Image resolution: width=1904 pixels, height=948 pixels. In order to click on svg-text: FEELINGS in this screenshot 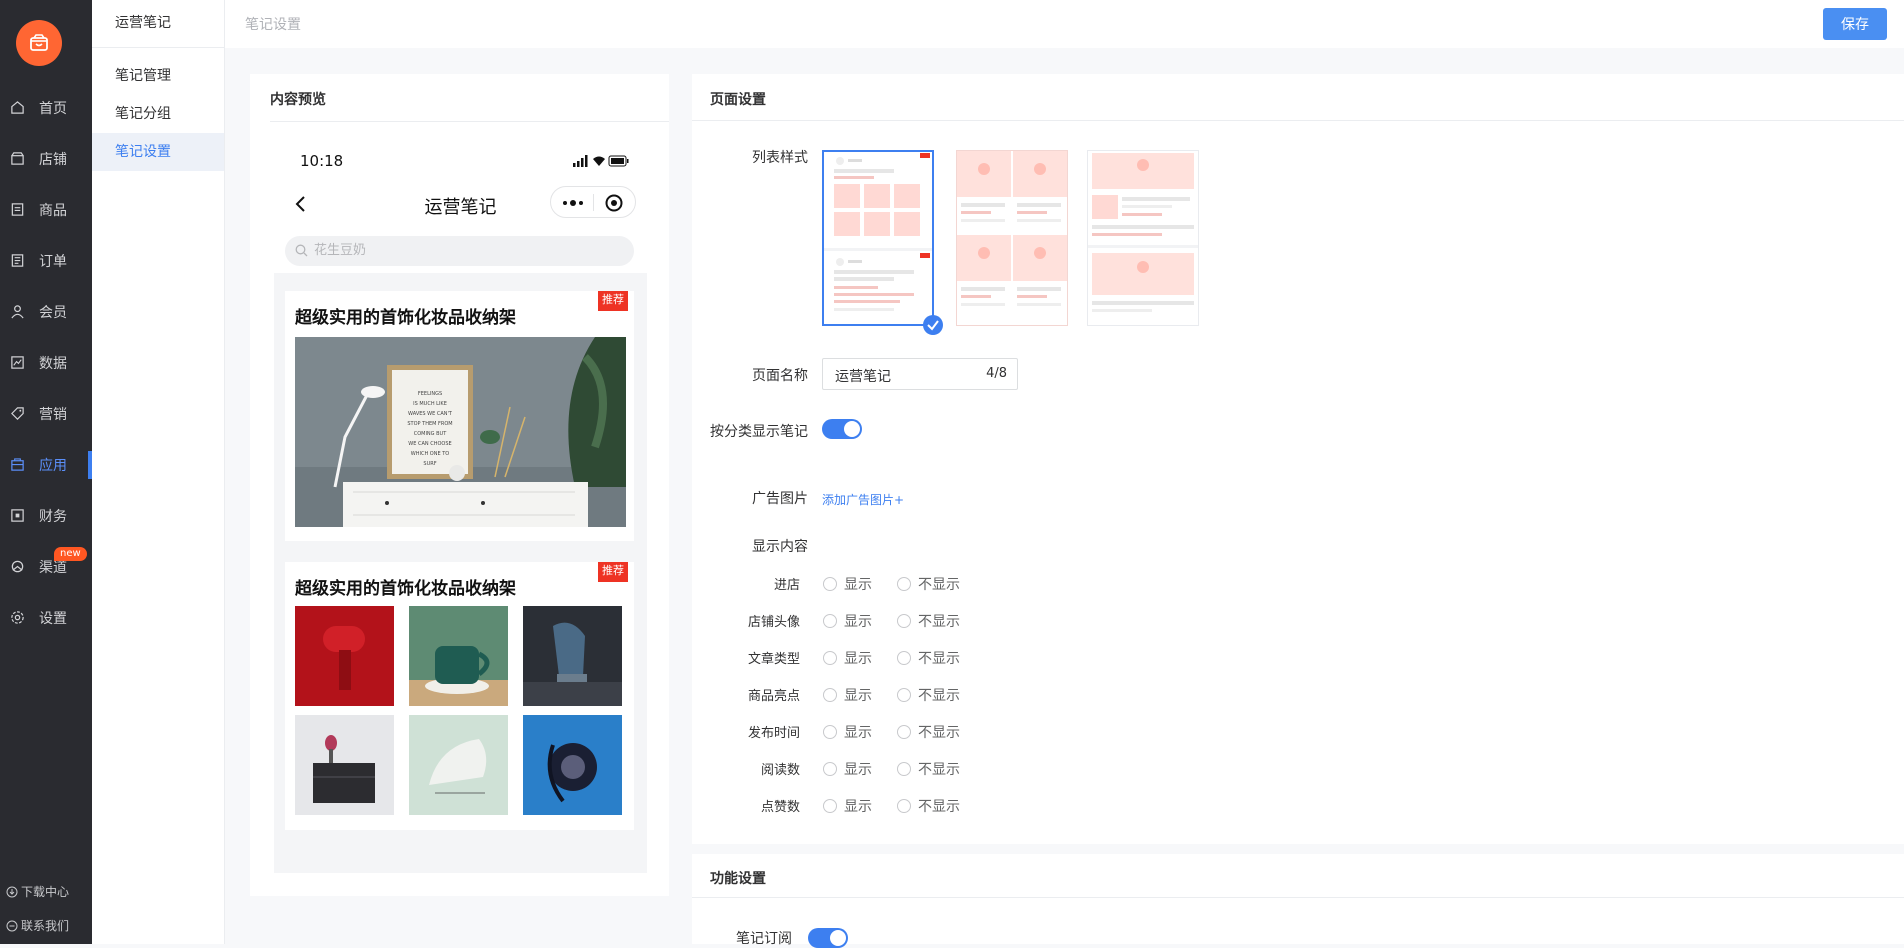, I will do `click(430, 394)`.